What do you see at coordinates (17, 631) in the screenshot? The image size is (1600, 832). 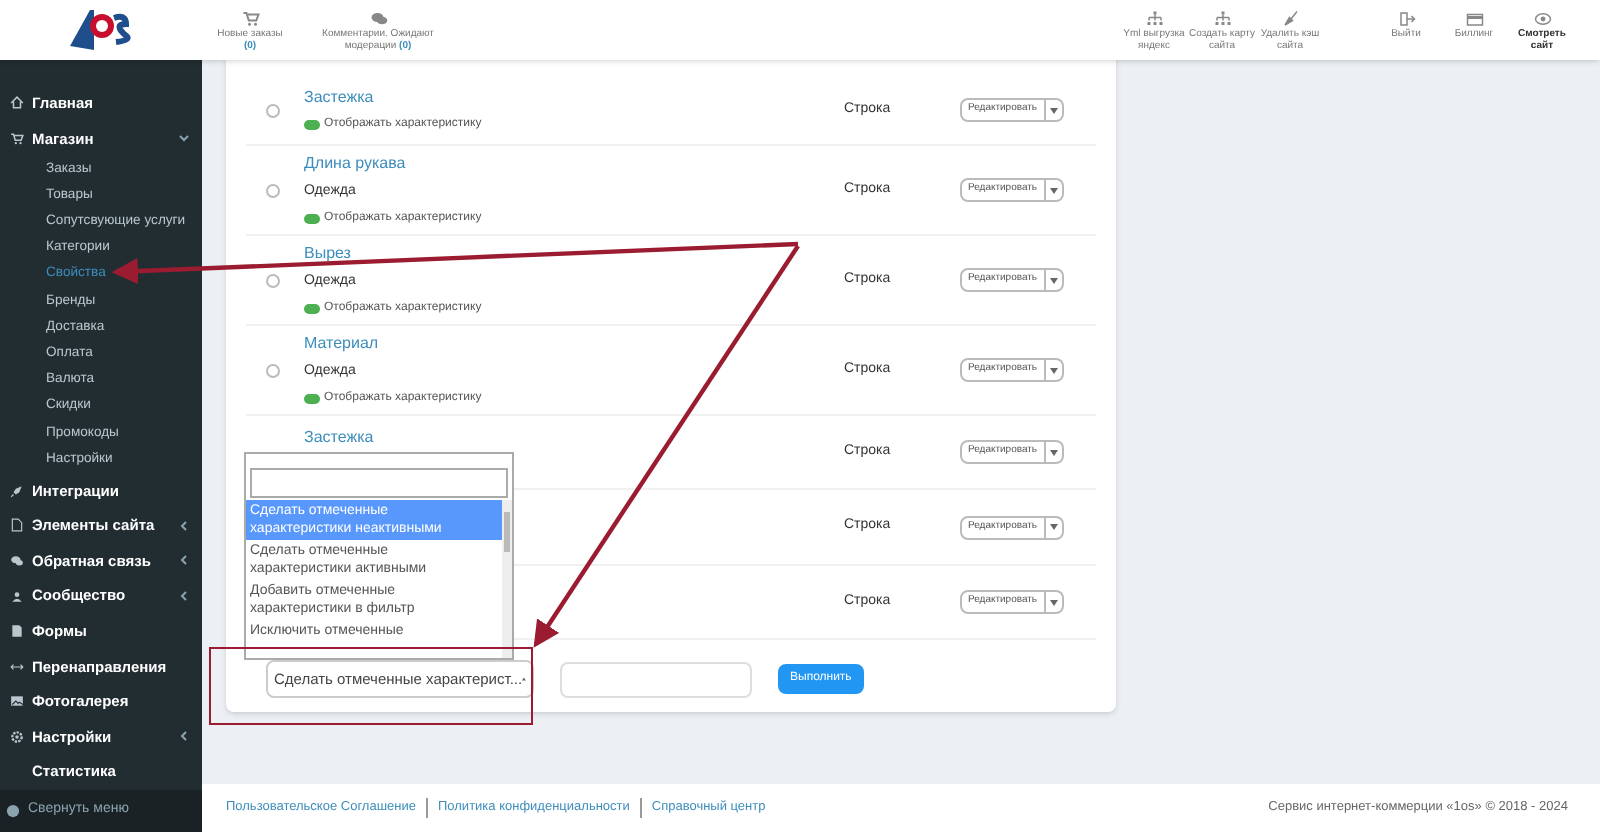 I see `document-icon` at bounding box center [17, 631].